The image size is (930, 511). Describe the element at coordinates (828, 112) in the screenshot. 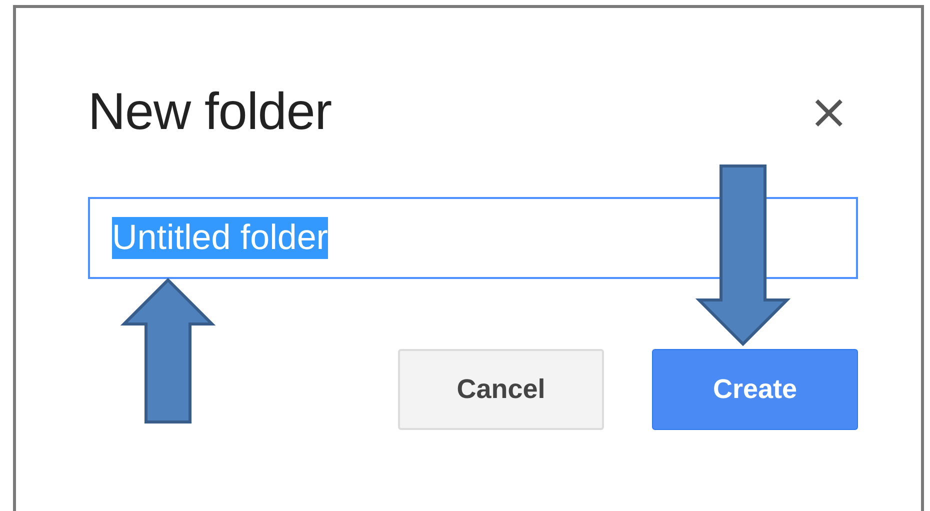

I see `close-button: ×` at that location.